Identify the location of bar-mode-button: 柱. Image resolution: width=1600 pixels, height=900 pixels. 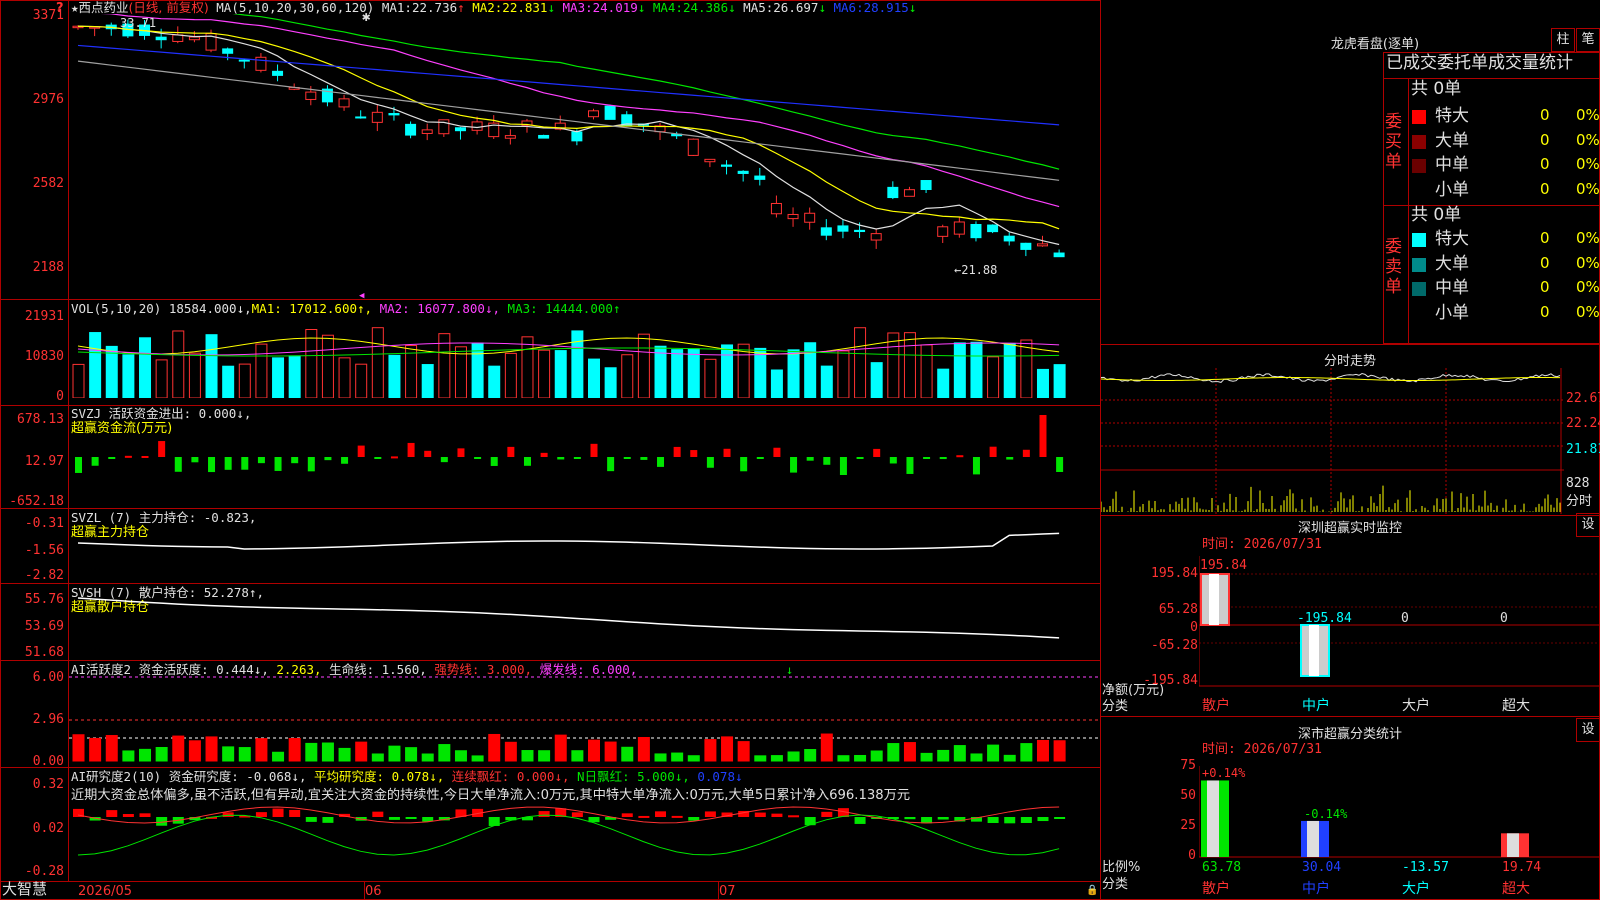
(1563, 40).